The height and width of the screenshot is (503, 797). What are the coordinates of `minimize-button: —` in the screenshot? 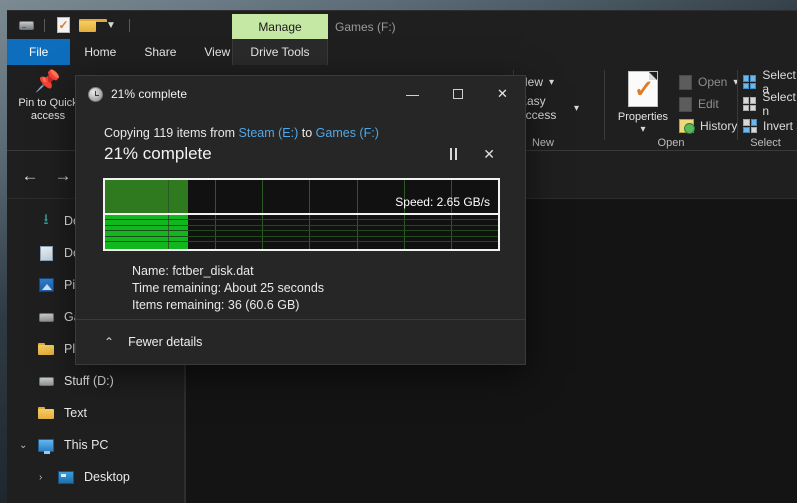 It's located at (412, 94).